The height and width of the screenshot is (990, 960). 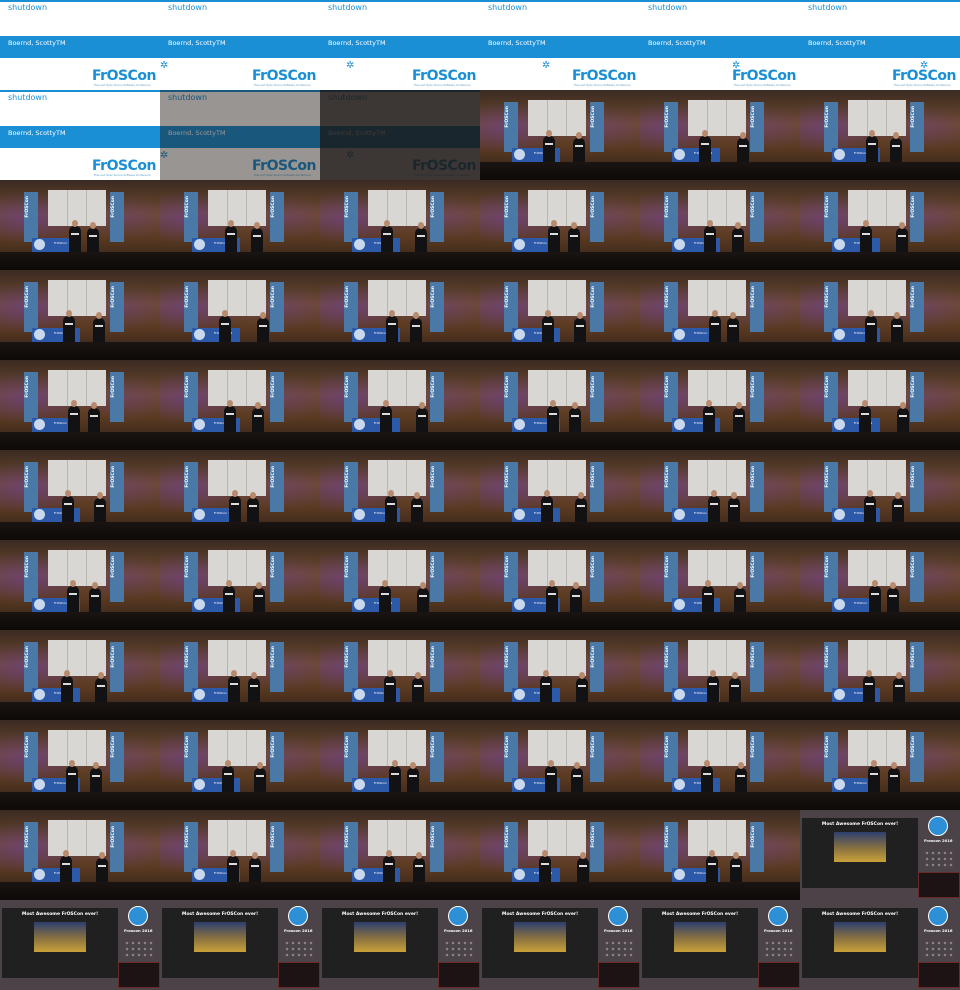 I want to click on closing-thumbnail, so click(x=779, y=975).